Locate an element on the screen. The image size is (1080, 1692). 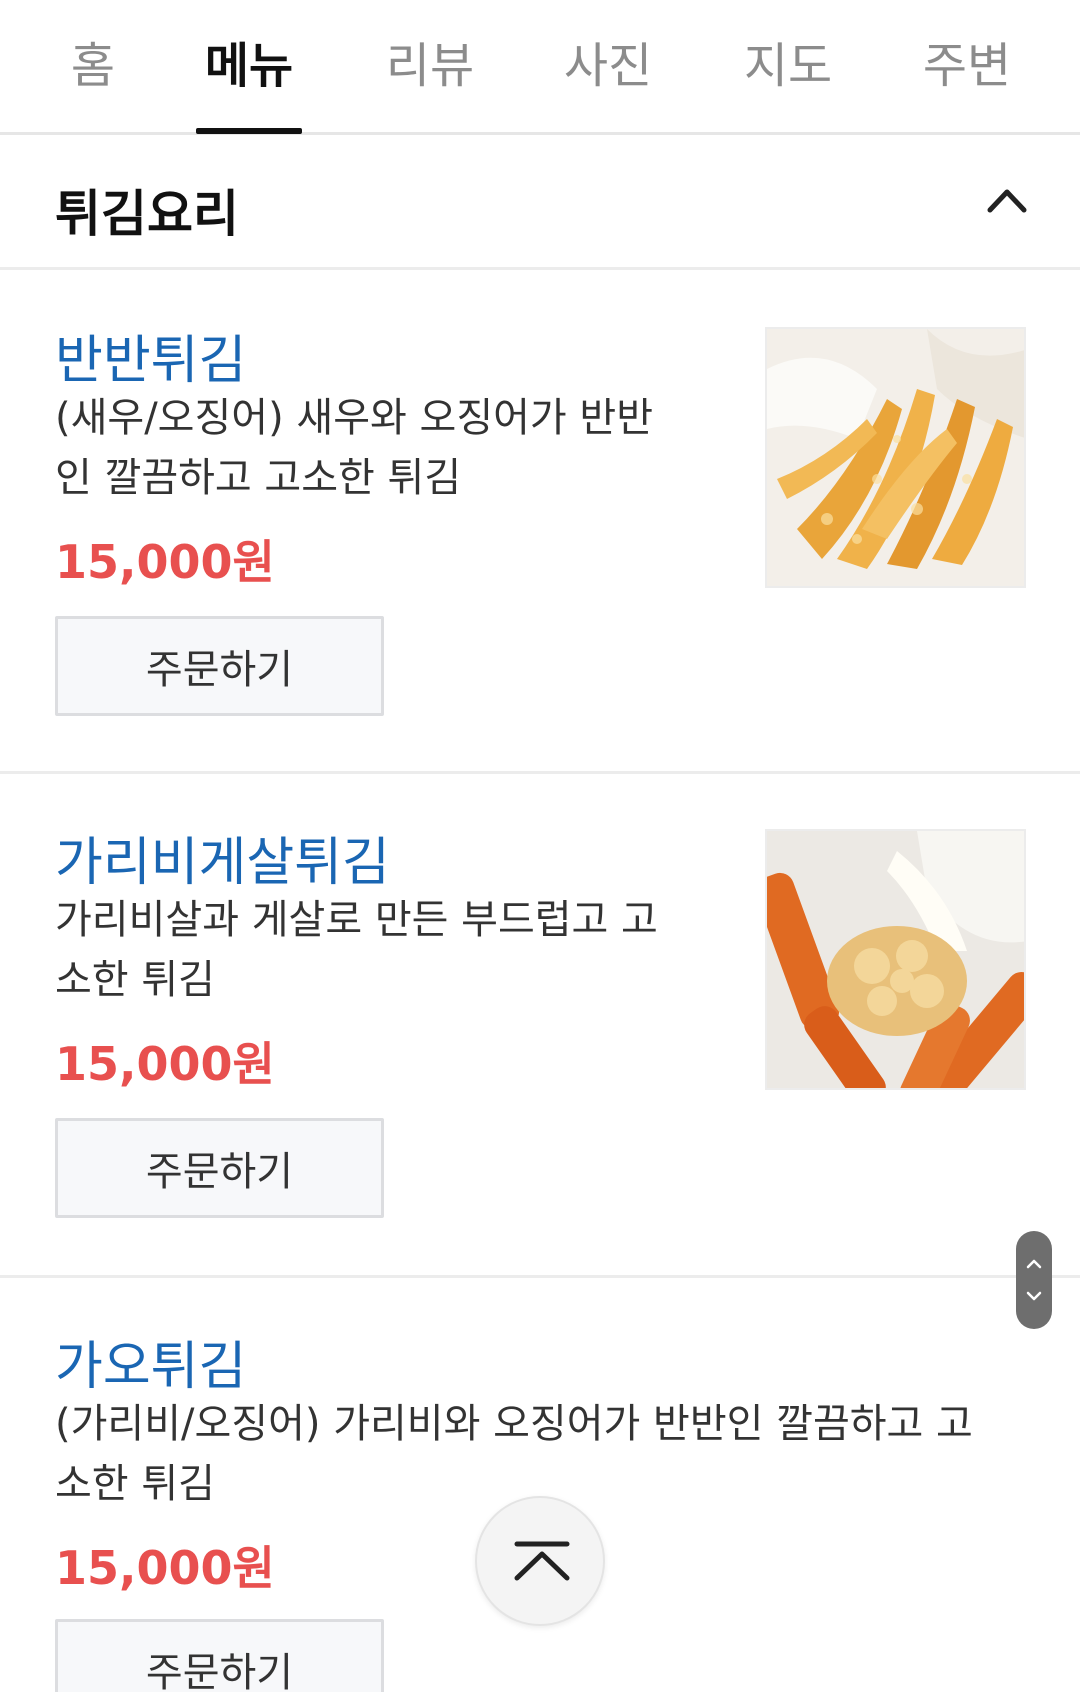
fast-scroll-handle is located at coordinates (1034, 1280).